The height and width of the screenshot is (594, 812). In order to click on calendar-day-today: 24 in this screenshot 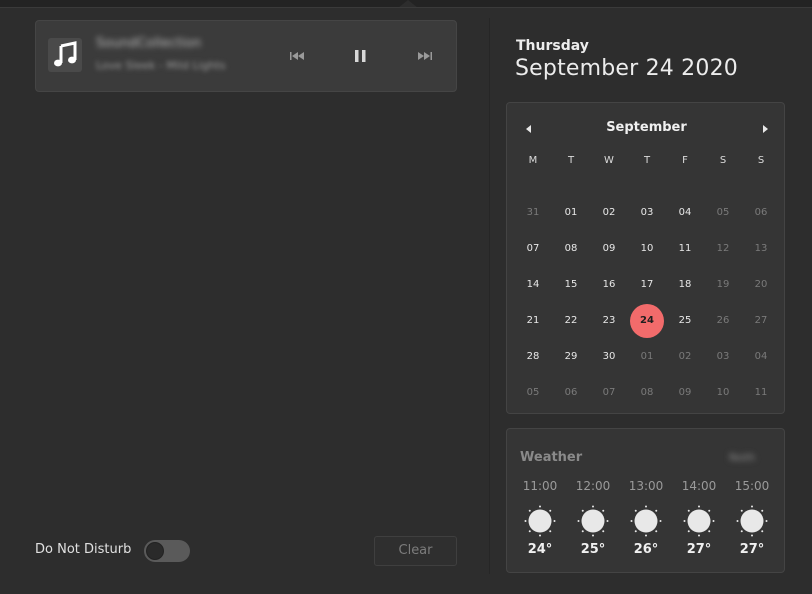, I will do `click(647, 321)`.